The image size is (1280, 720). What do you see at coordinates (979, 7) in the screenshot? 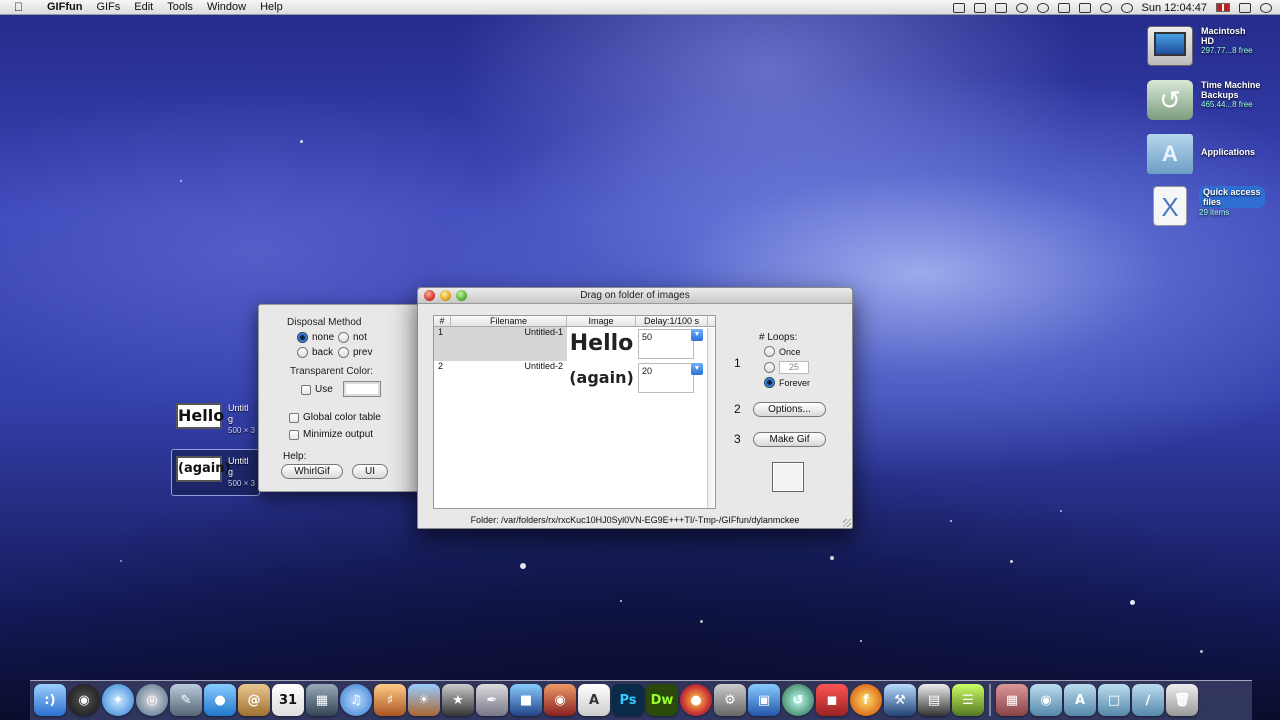
I see `dropbox-icon` at bounding box center [979, 7].